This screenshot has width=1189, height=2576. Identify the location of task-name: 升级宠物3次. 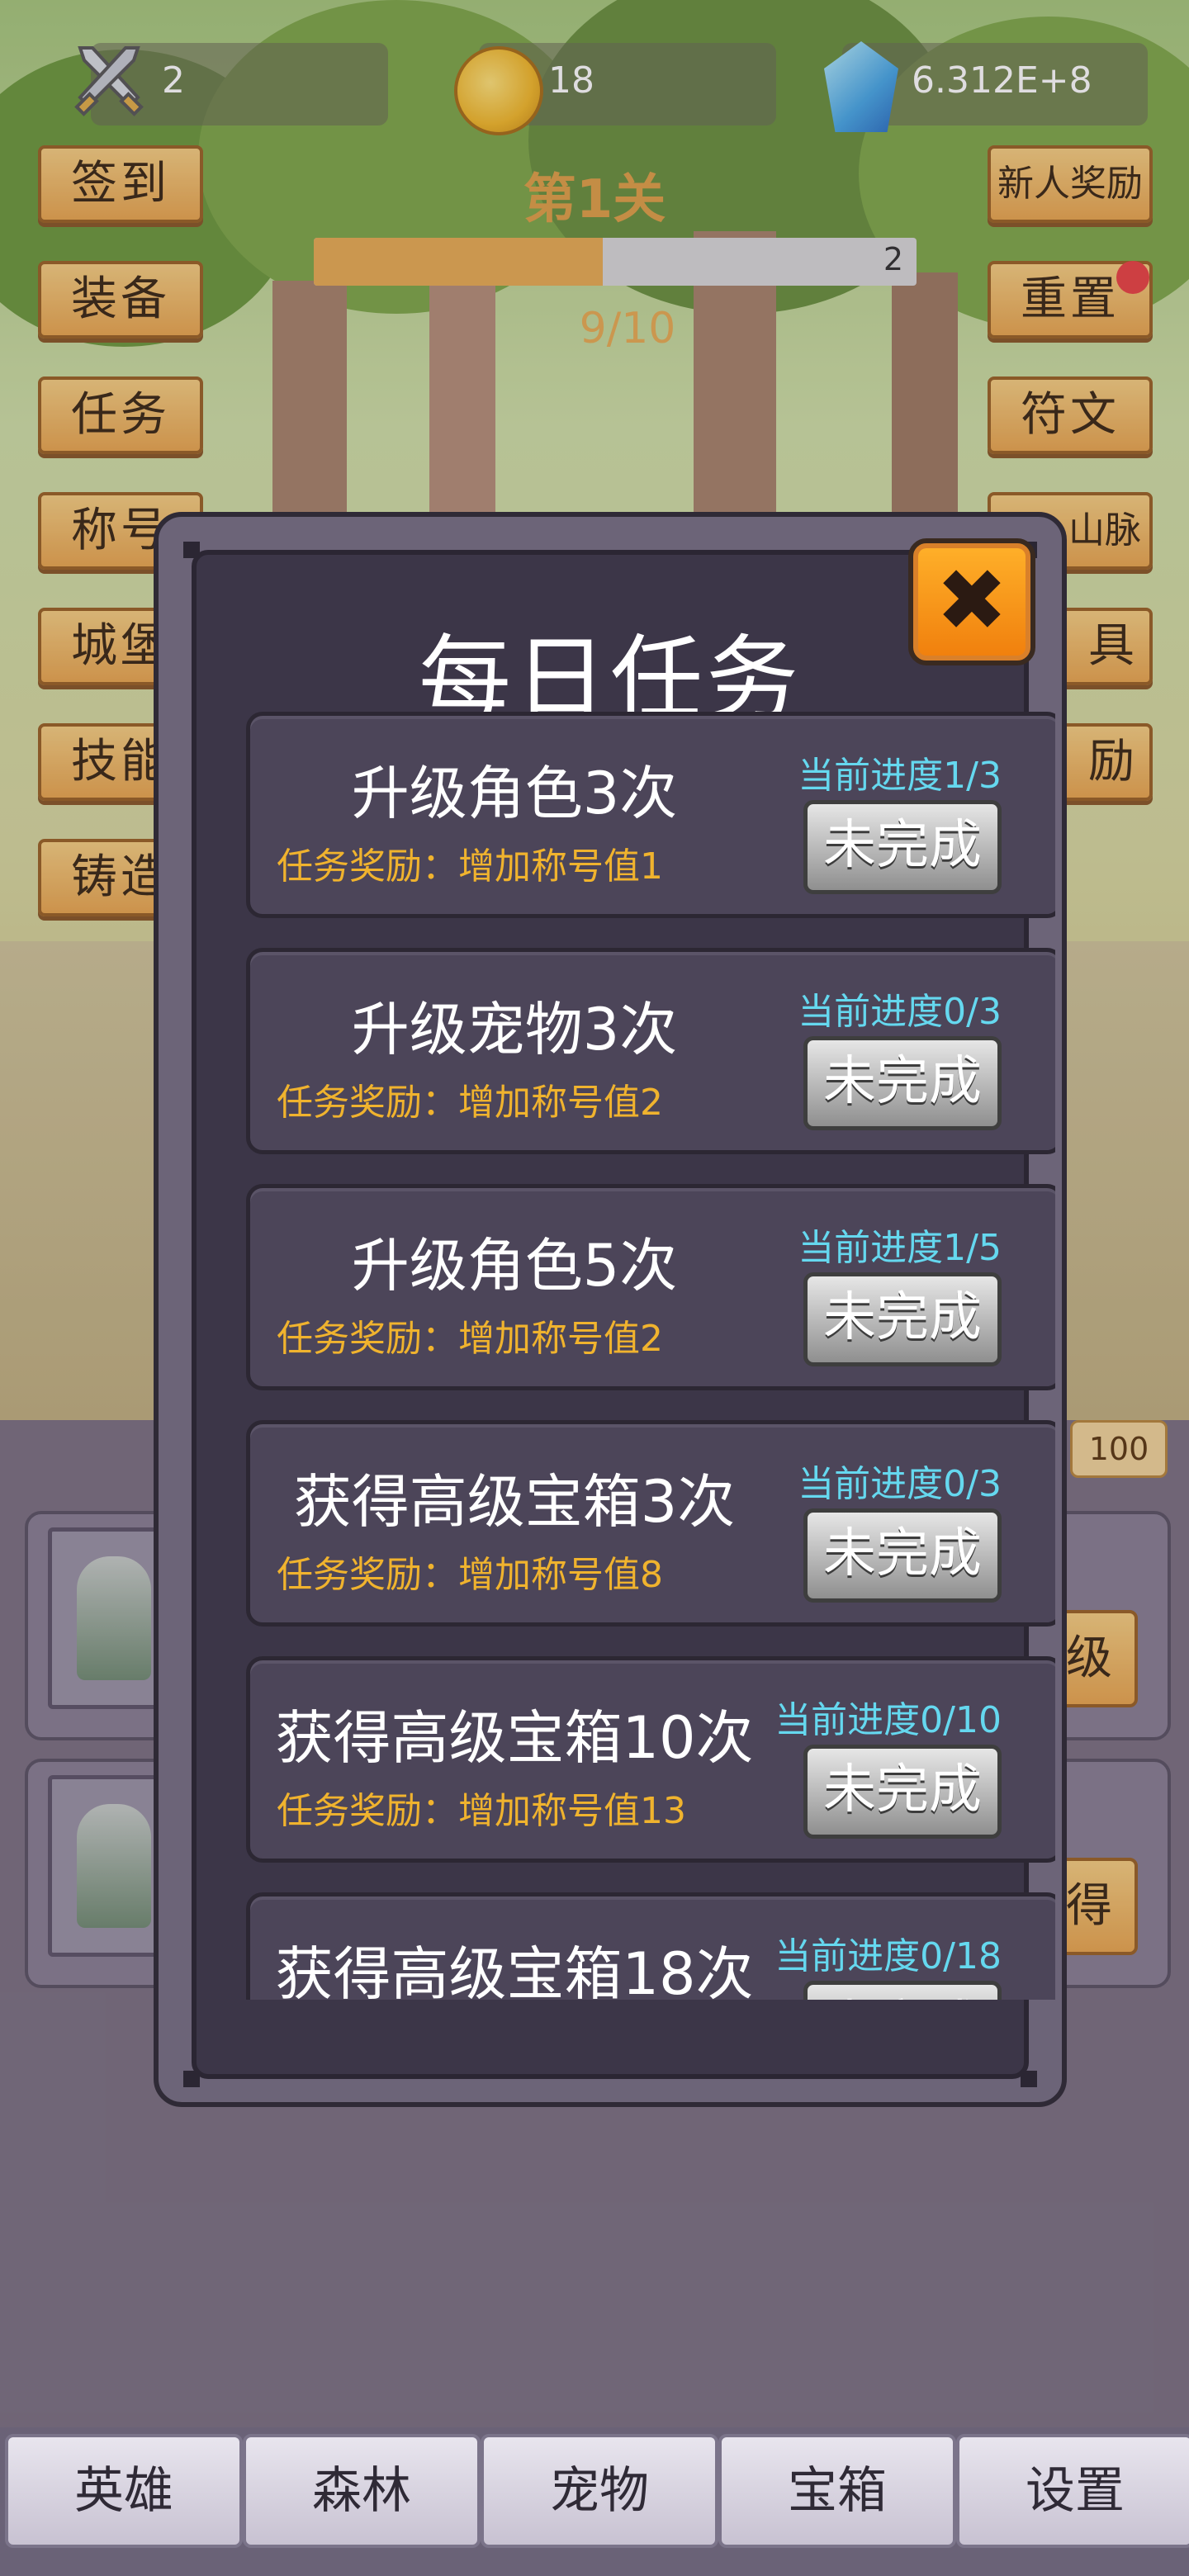
(514, 1029).